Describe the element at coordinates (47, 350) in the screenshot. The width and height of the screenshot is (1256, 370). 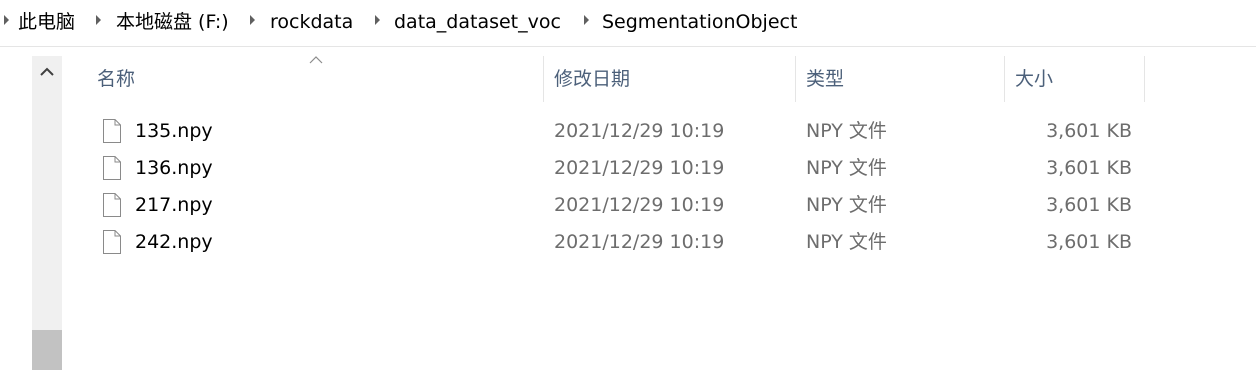
I see `scrollbar-thumb` at that location.